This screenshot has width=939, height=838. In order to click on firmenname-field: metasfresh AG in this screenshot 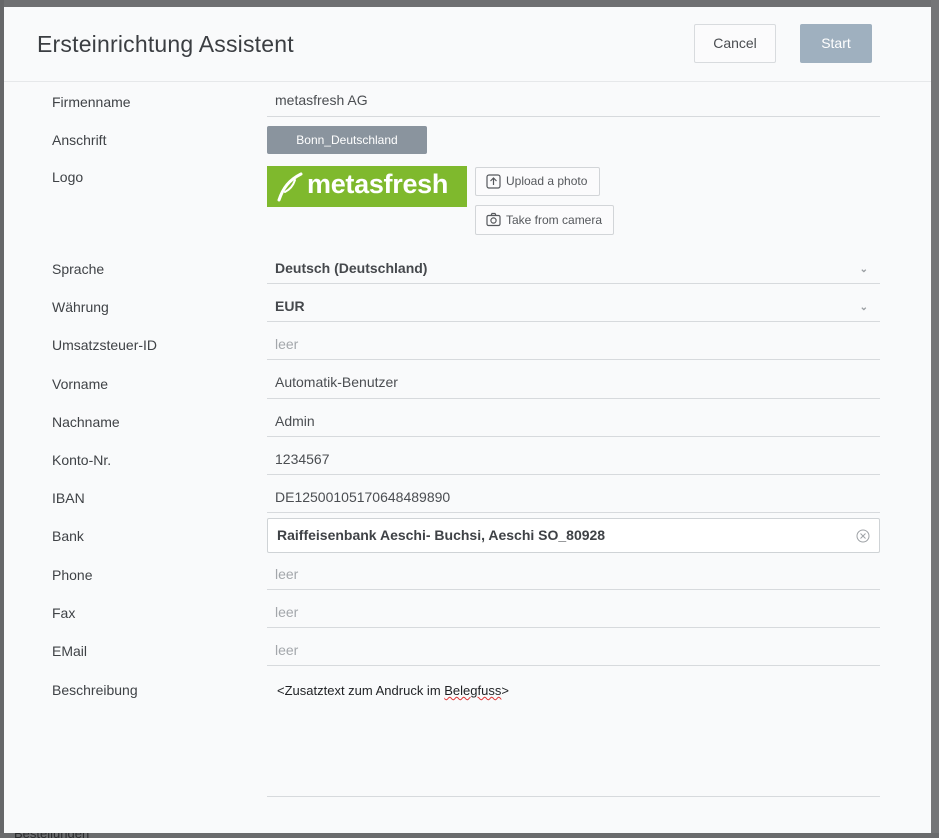, I will do `click(573, 104)`.